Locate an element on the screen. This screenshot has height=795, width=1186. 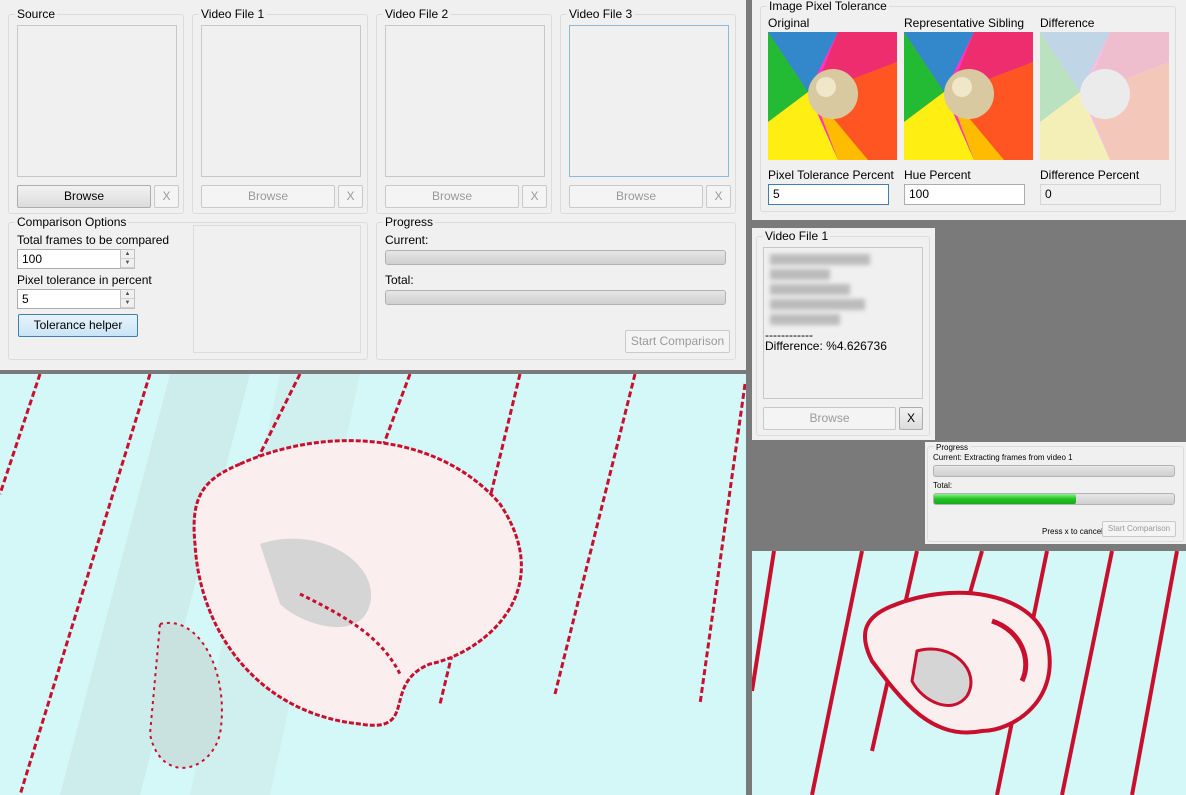
video2-browse-button: Browse is located at coordinates (452, 196).